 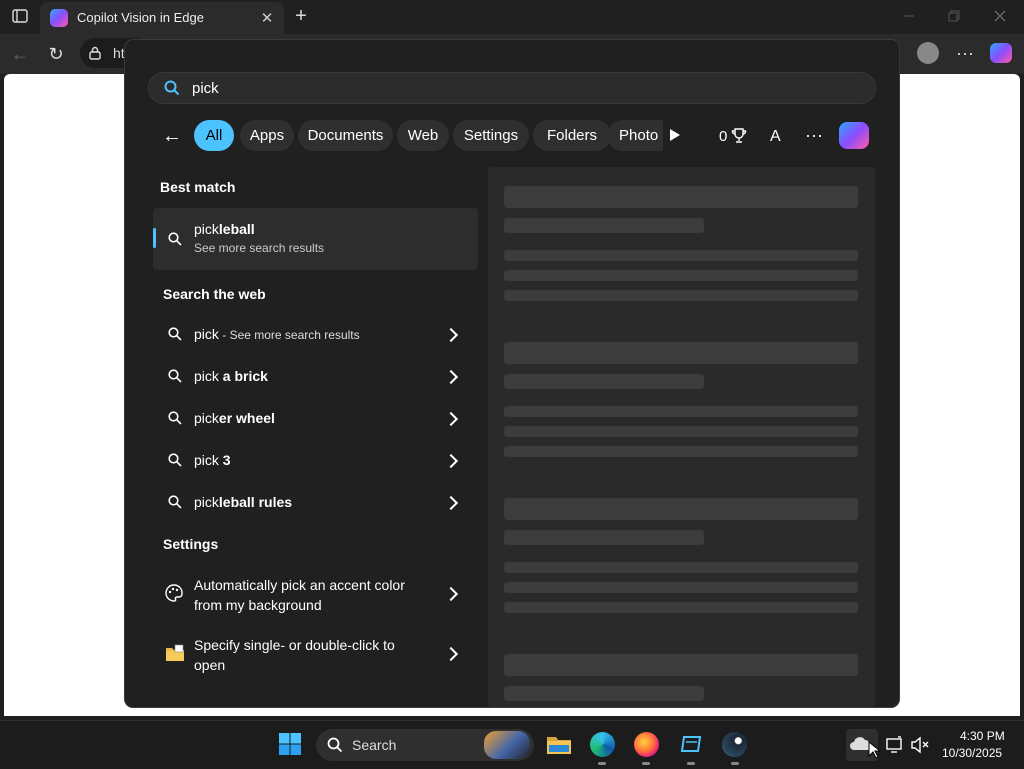 I want to click on profile-avatar, so click(x=928, y=53).